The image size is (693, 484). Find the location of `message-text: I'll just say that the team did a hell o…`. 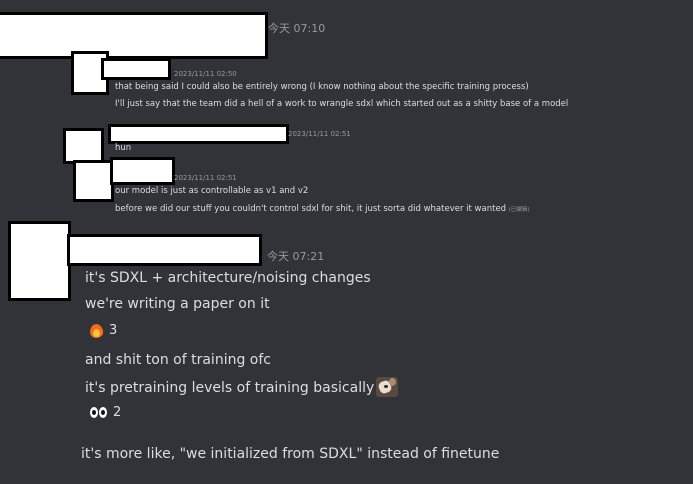

message-text: I'll just say that the team did a hell o… is located at coordinates (342, 104).